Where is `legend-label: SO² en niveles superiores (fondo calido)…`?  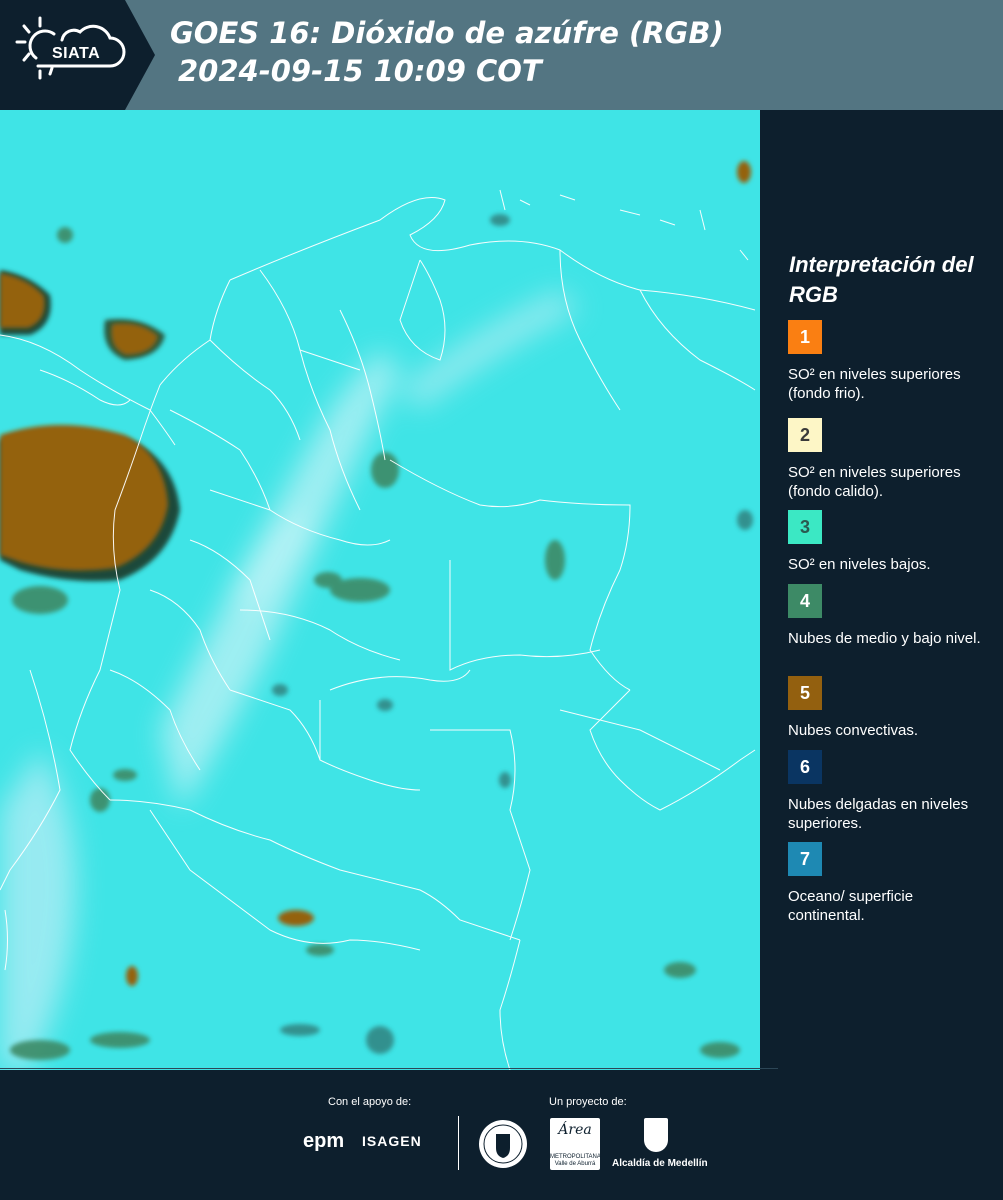
legend-label: SO² en niveles superiores (fondo calido)… is located at coordinates (874, 482).